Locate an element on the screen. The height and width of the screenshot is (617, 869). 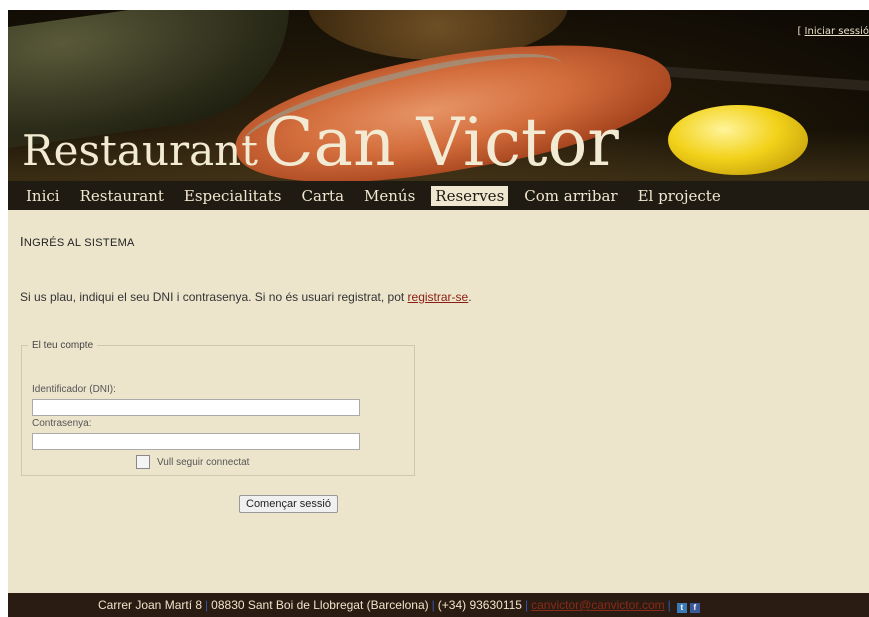
page-title: INGRÉS AL SISTEMA is located at coordinates (77, 241).